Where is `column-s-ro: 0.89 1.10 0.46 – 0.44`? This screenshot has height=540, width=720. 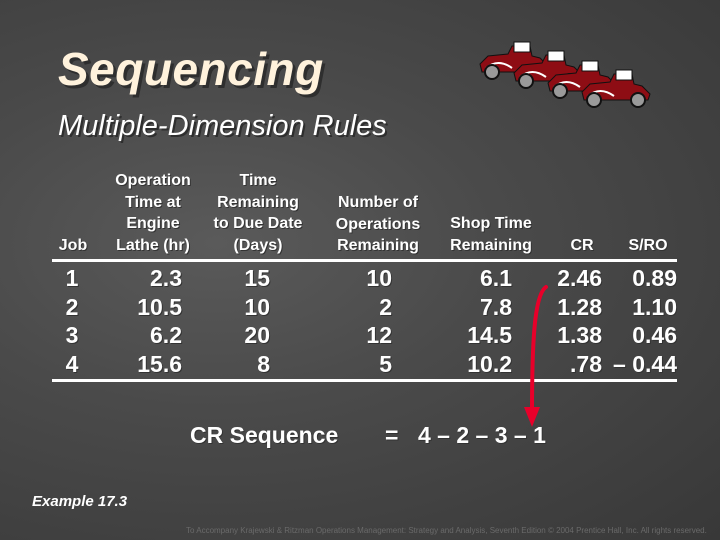
column-s-ro: 0.89 1.10 0.46 – 0.44 is located at coordinates (638, 321).